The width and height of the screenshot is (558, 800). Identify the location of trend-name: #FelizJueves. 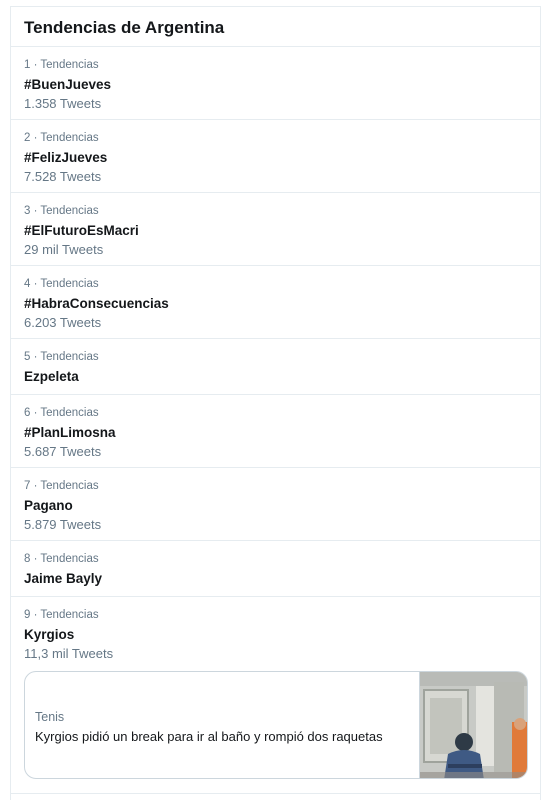
(66, 157).